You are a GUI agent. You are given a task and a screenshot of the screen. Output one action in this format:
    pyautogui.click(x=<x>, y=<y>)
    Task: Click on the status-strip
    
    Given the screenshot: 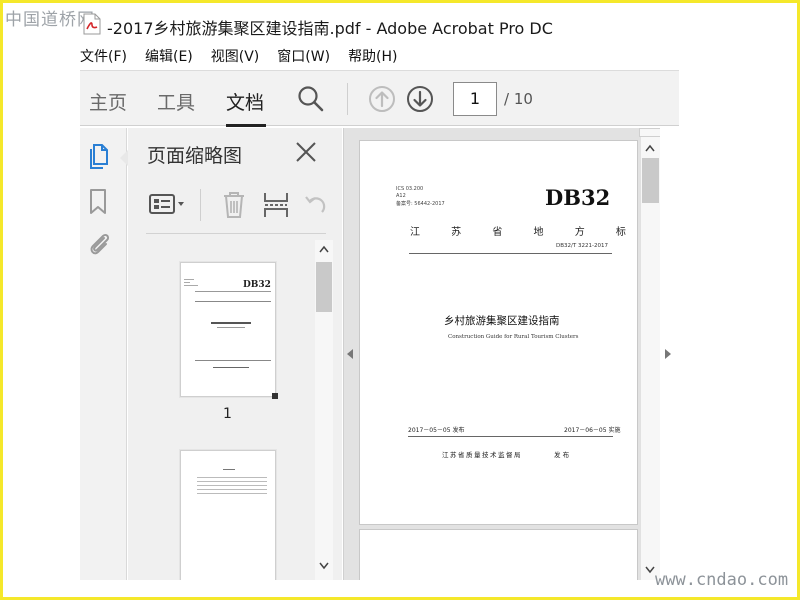 What is the action you would take?
    pyautogui.click(x=380, y=588)
    